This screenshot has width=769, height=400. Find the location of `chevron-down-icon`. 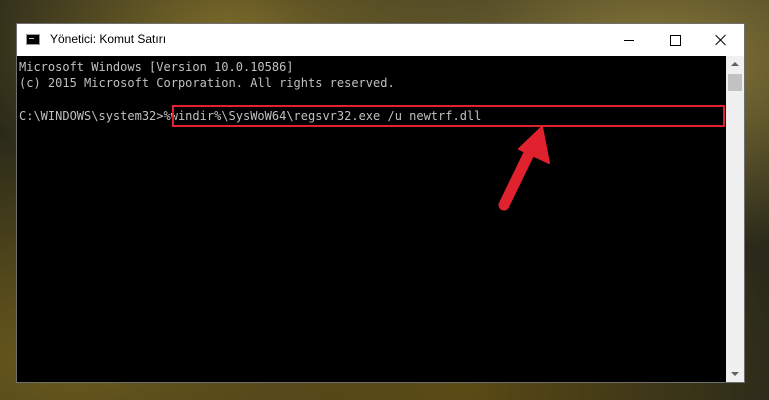

chevron-down-icon is located at coordinates (735, 374).